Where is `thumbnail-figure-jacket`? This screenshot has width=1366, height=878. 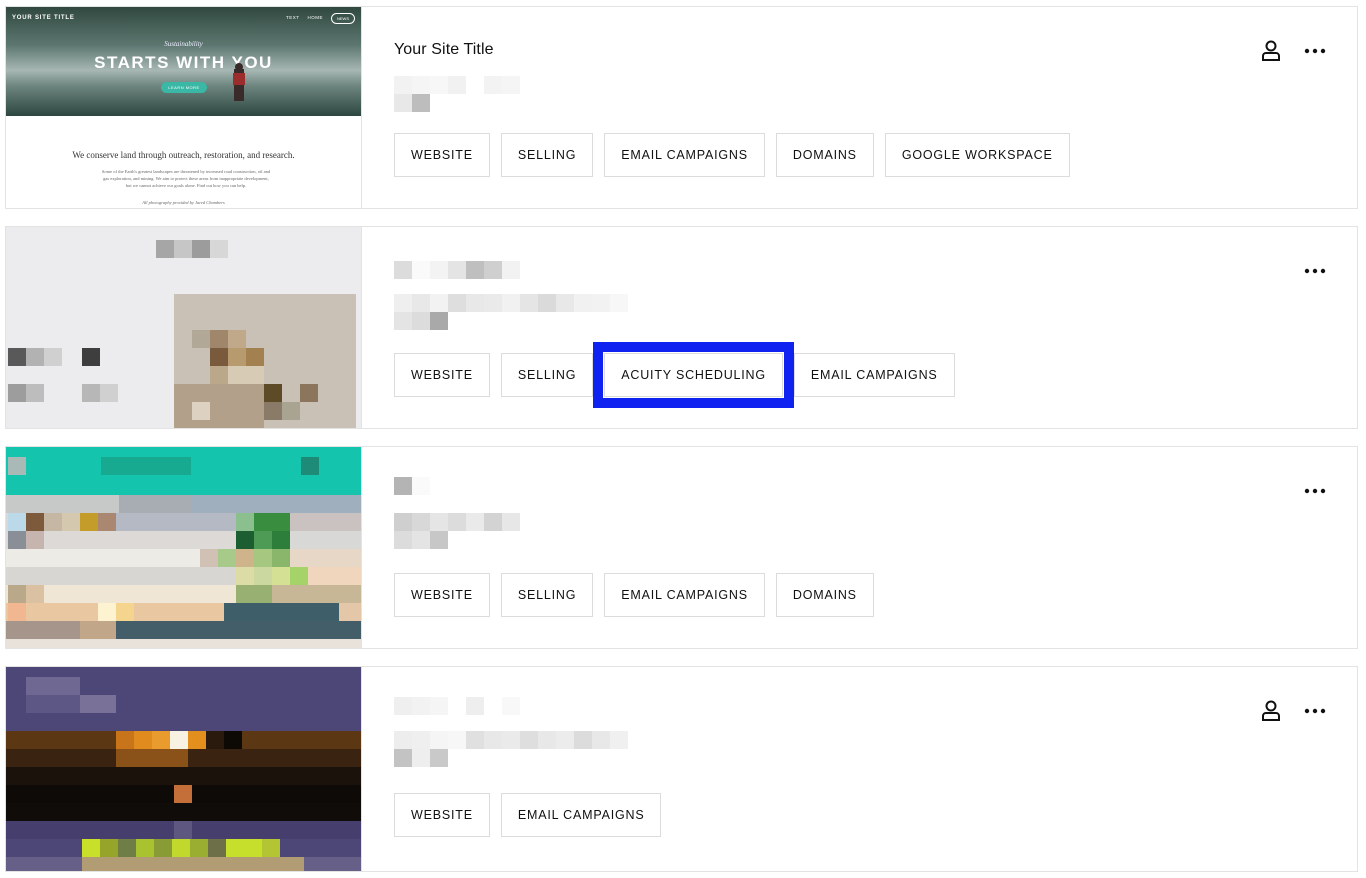
thumbnail-figure-jacket is located at coordinates (239, 79).